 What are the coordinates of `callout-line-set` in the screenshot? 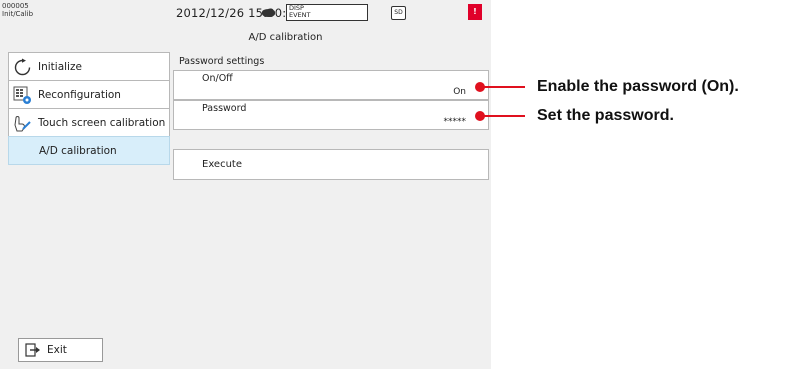 It's located at (504, 116).